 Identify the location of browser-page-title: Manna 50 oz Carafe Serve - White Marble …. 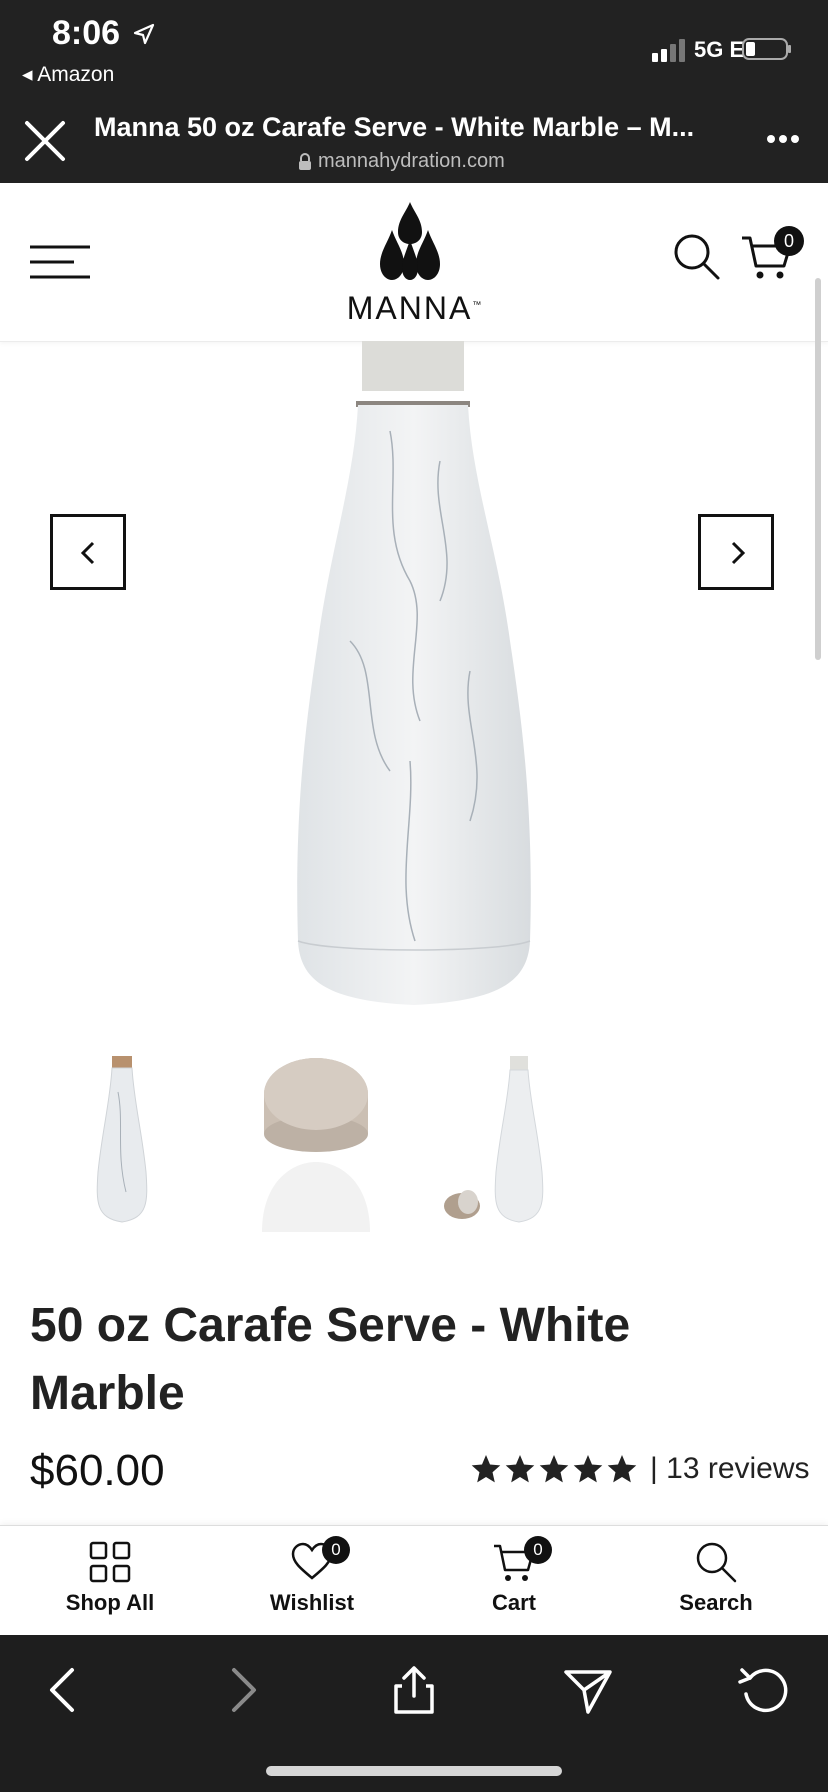
(394, 127).